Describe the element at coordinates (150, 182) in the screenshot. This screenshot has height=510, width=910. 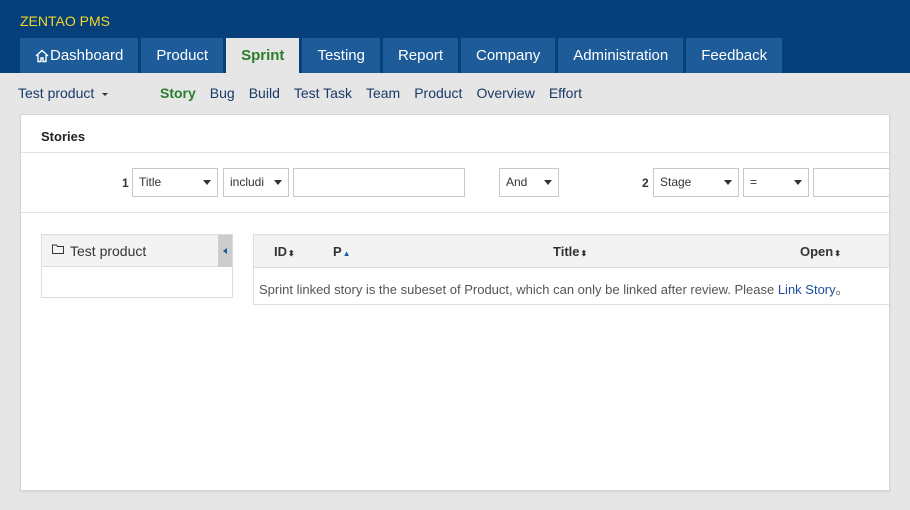
I see `field-select-1-value: Title` at that location.